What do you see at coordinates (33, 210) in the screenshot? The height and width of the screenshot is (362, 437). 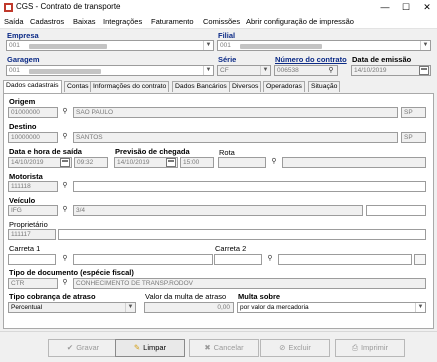 I see `veiculo-code-field: IFG` at bounding box center [33, 210].